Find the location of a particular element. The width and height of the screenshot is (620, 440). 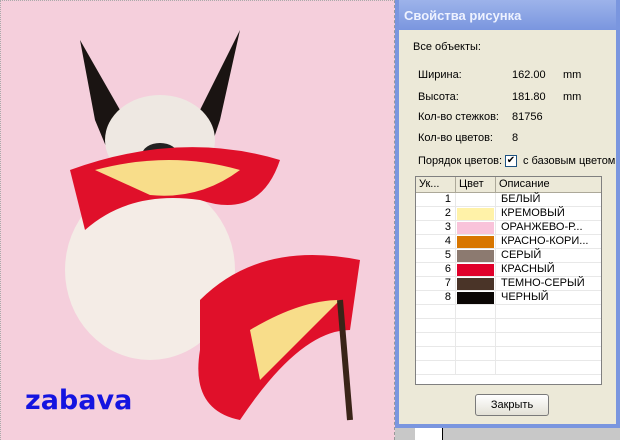

row-index: 4 is located at coordinates (436, 241).